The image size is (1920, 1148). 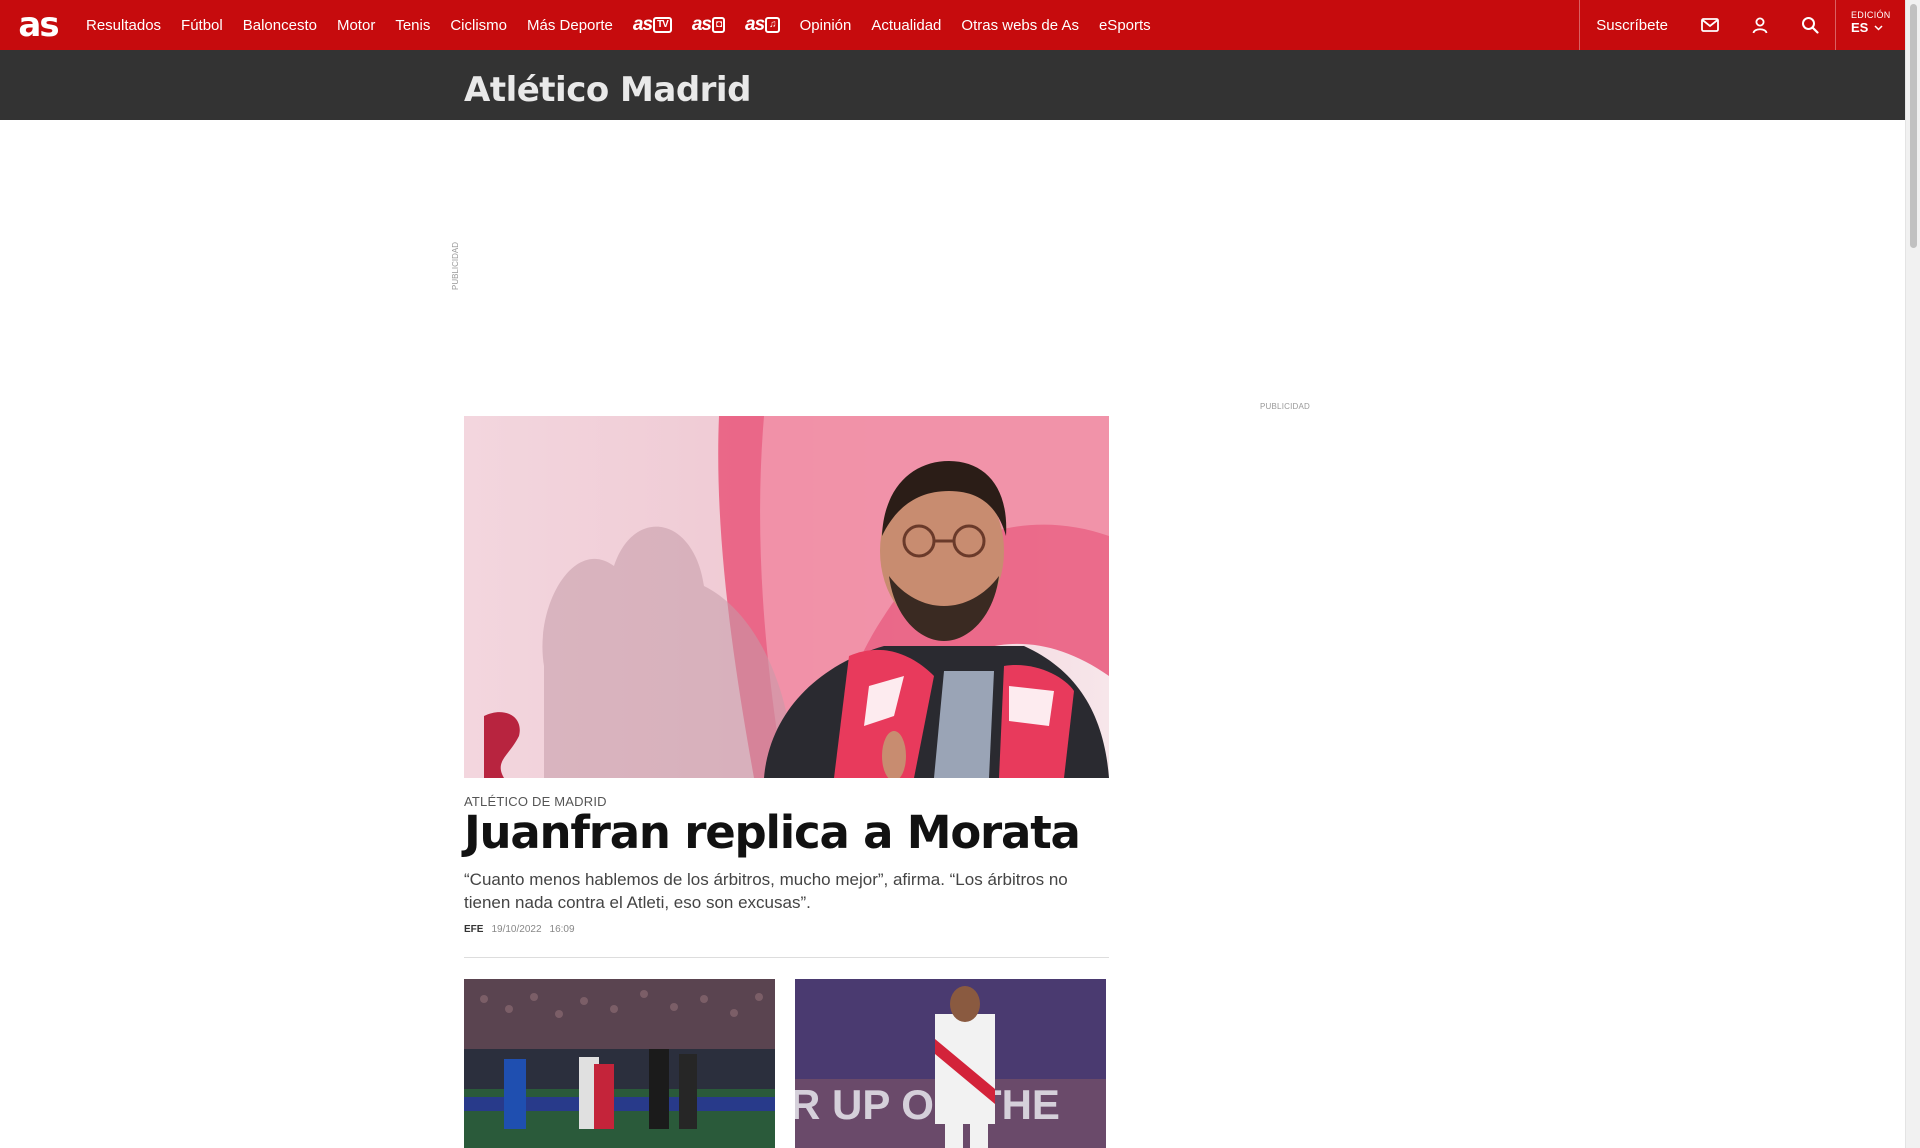 I want to click on subscribe-link: Suscríbete, so click(x=1632, y=25).